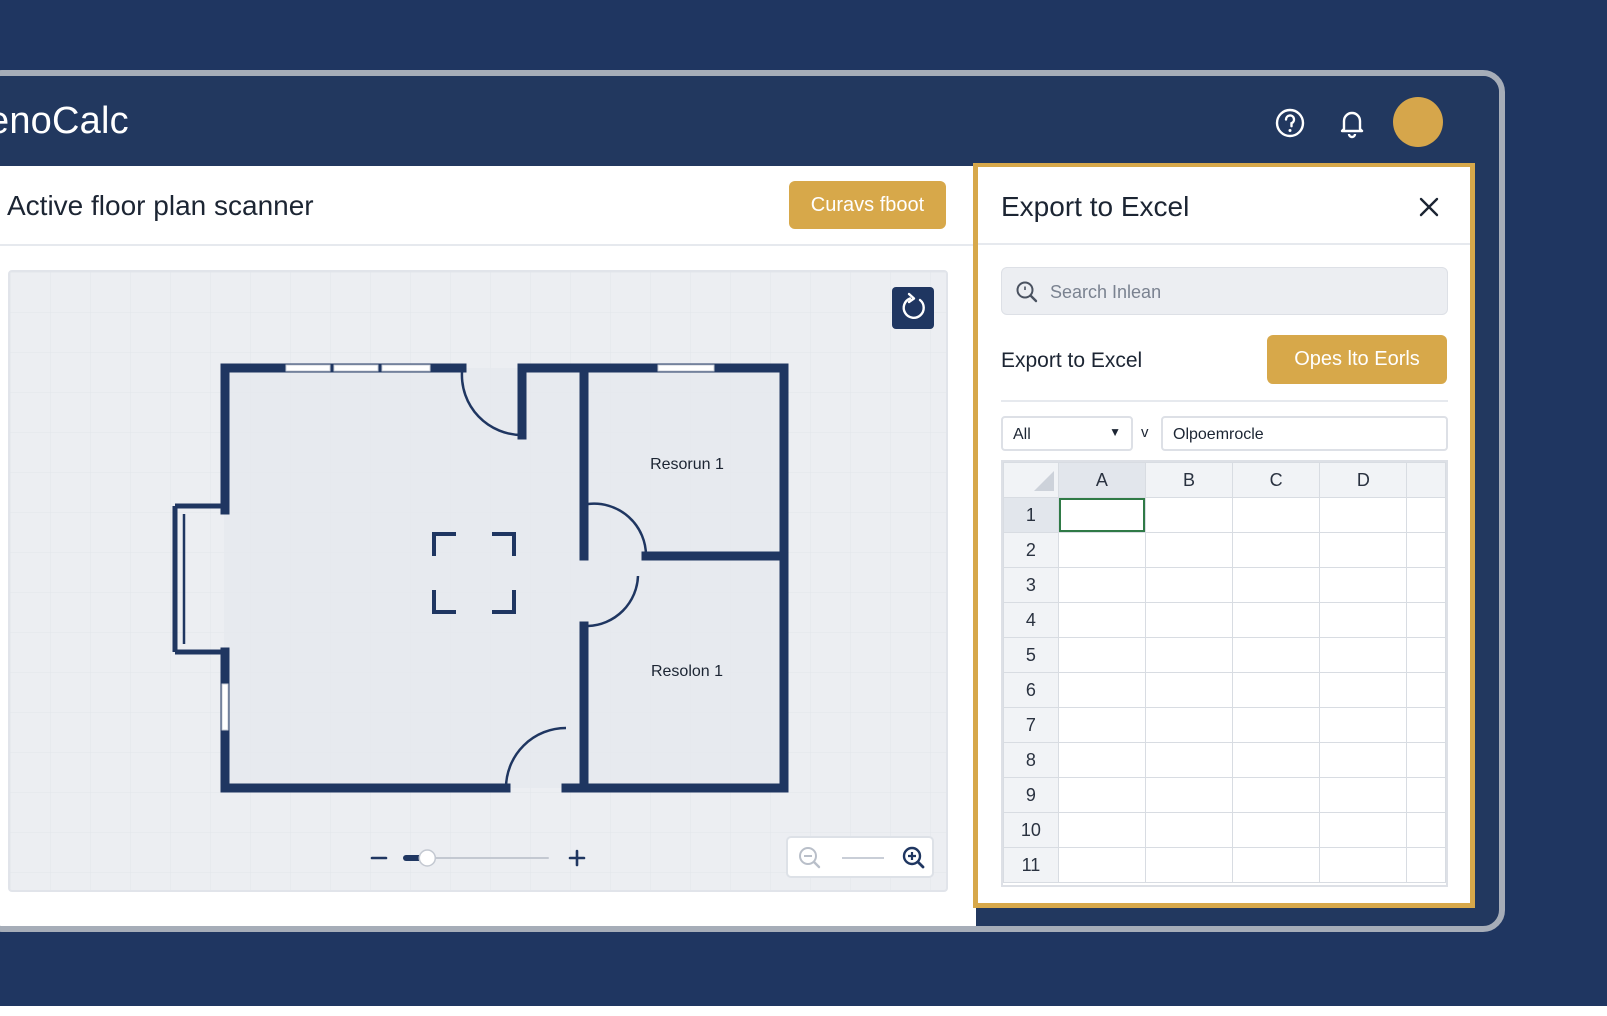 The width and height of the screenshot is (1607, 1016). What do you see at coordinates (867, 205) in the screenshot?
I see `scanner-action-button: Curavs fboot` at bounding box center [867, 205].